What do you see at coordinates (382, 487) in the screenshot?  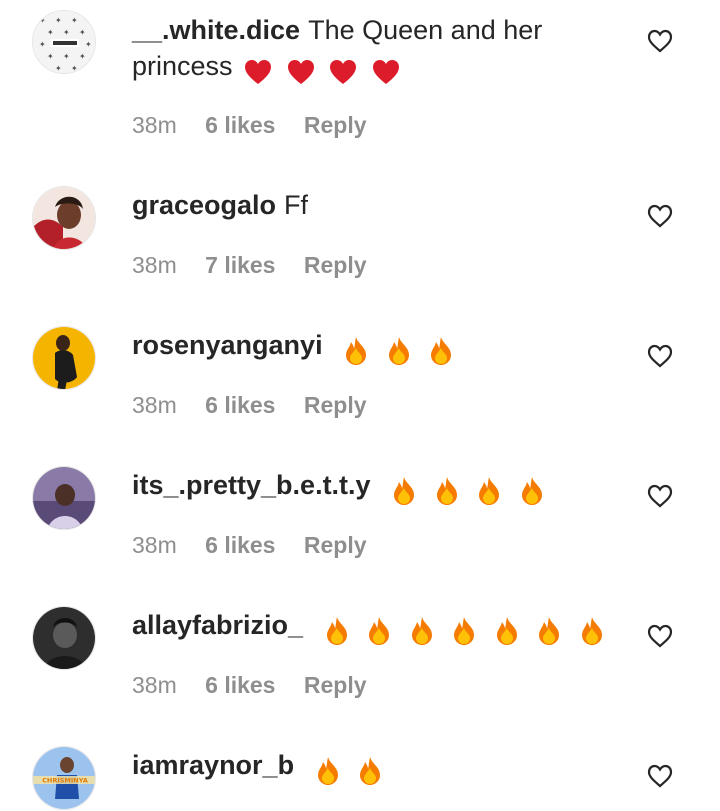 I see `comment-text: its_.pretty_b.e.t.t.y` at bounding box center [382, 487].